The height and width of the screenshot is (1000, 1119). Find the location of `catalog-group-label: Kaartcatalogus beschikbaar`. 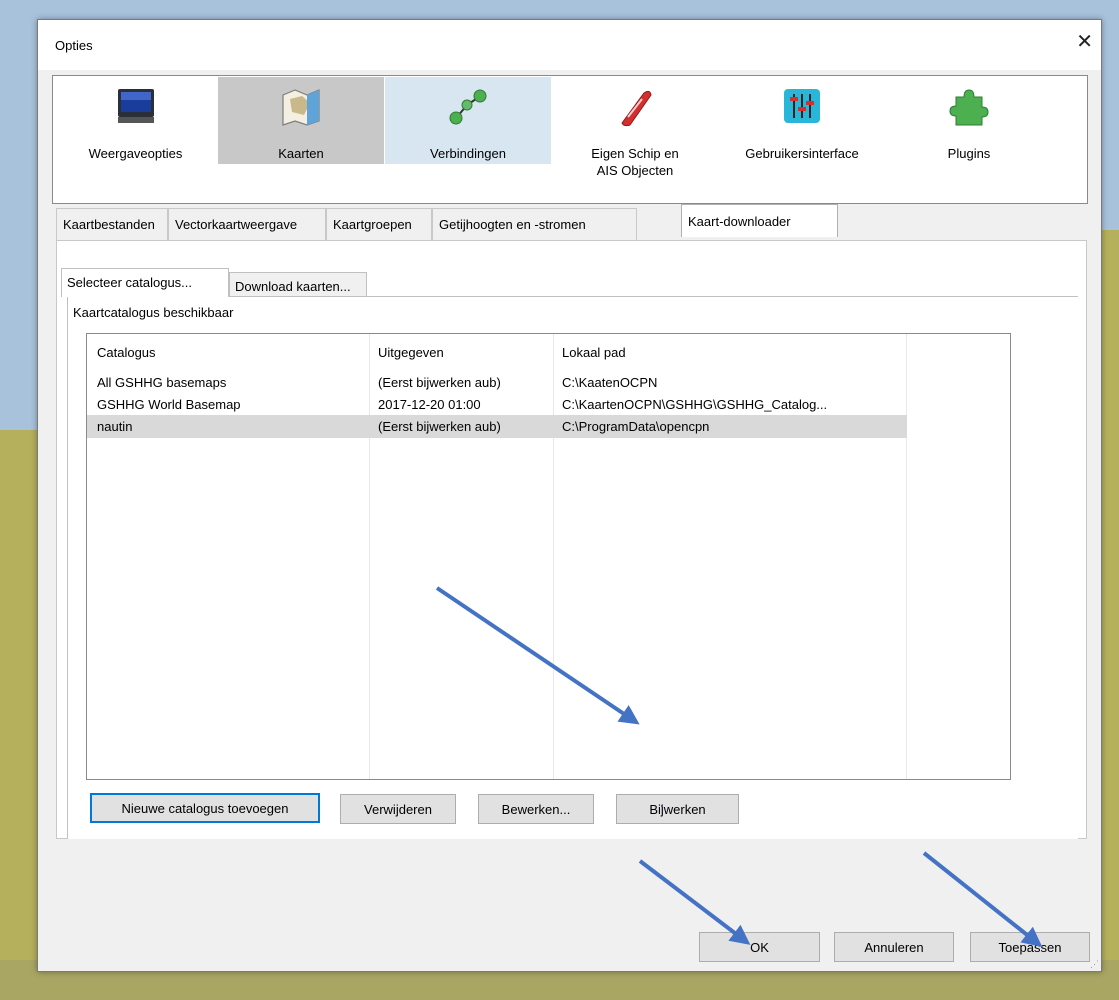

catalog-group-label: Kaartcatalogus beschikbaar is located at coordinates (153, 312).